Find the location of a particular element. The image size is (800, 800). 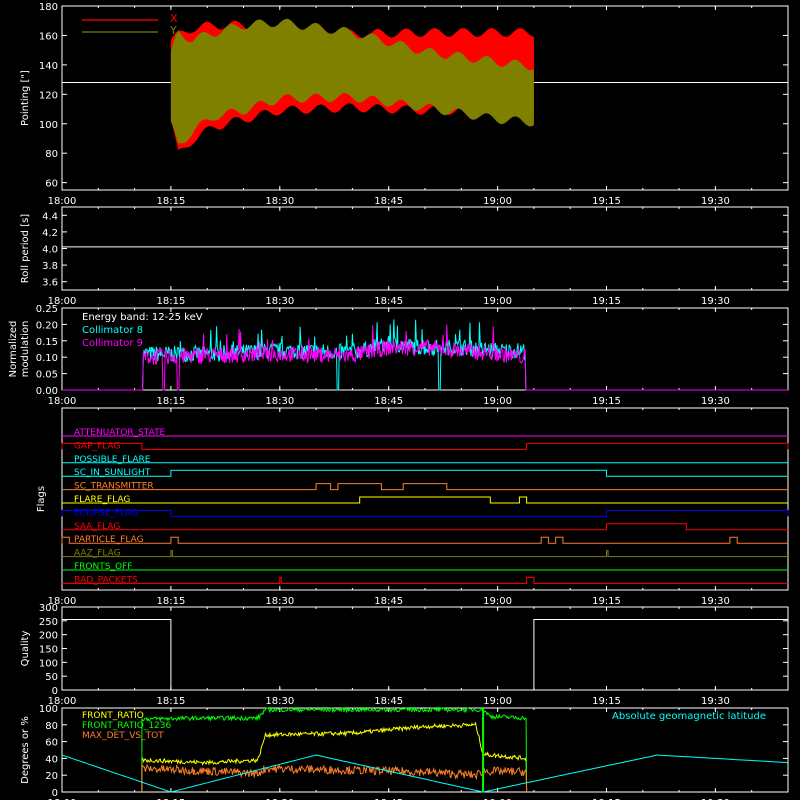

ytick-label-5-4: 80 is located at coordinates (51, 726).